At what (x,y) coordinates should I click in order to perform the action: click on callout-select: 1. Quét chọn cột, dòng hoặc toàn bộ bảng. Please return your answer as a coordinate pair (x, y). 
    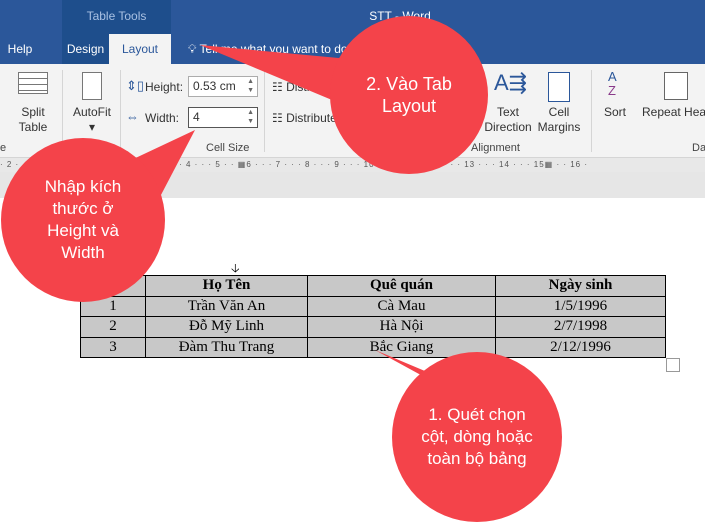
    Looking at the image, I should click on (477, 437).